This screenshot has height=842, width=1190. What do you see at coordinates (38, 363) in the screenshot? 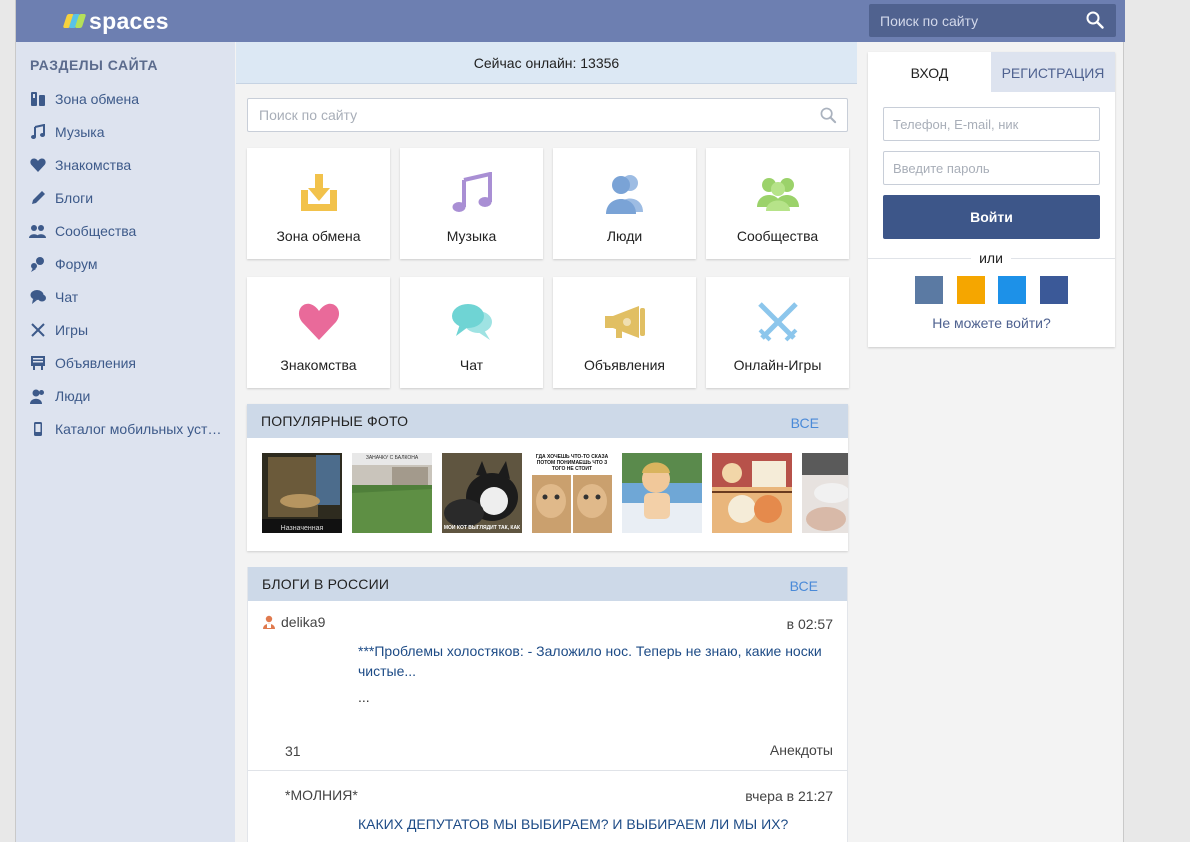
I see `ads-board-icon` at bounding box center [38, 363].